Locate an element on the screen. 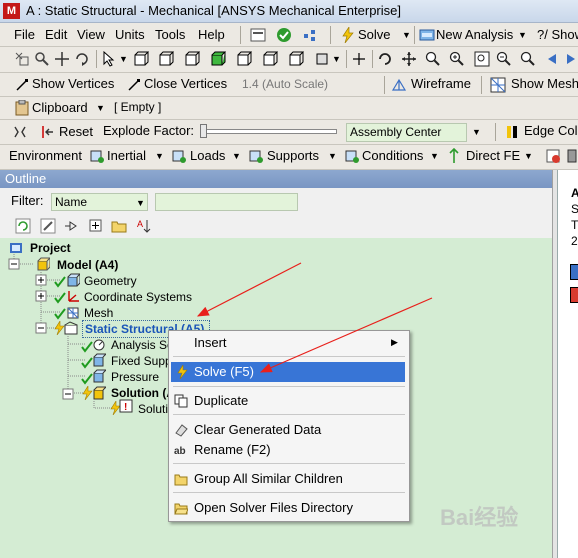 The width and height of the screenshot is (578, 558). annotation-arrows is located at coordinates (314, 317).